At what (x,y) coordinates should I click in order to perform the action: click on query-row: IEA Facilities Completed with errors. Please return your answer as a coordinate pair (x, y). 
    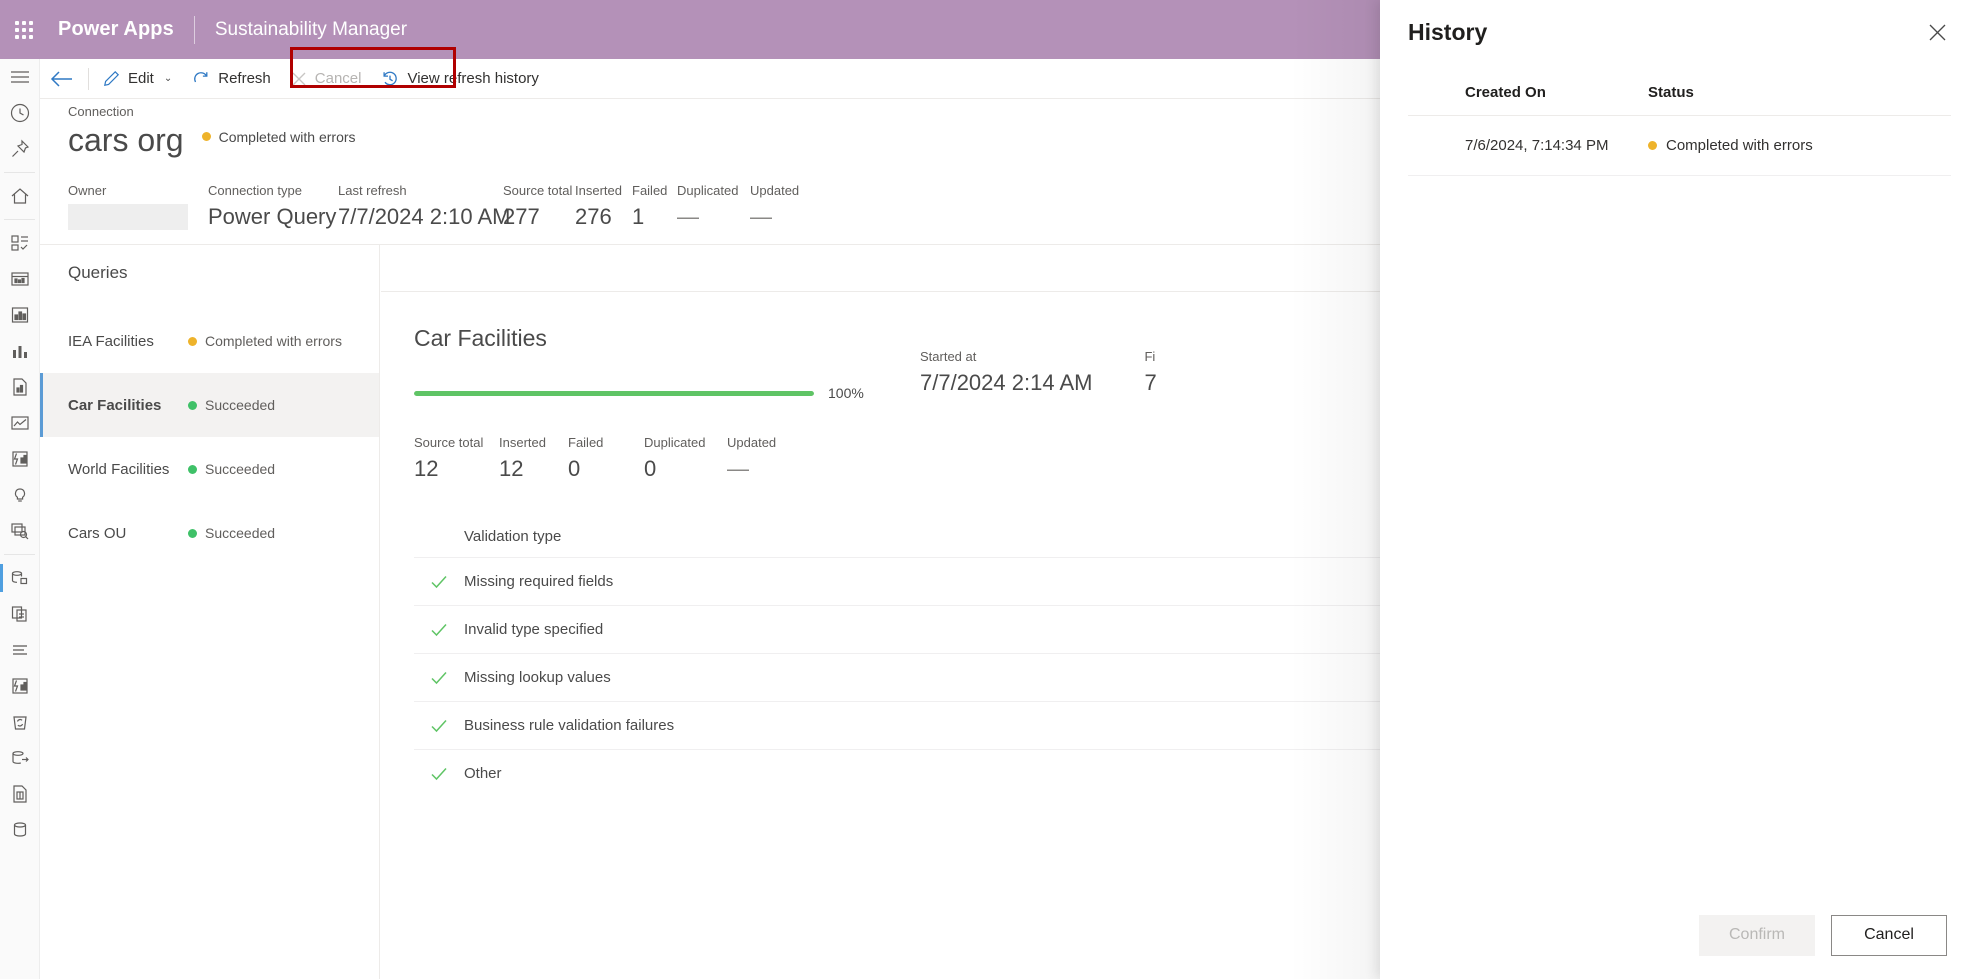
    Looking at the image, I should click on (209, 341).